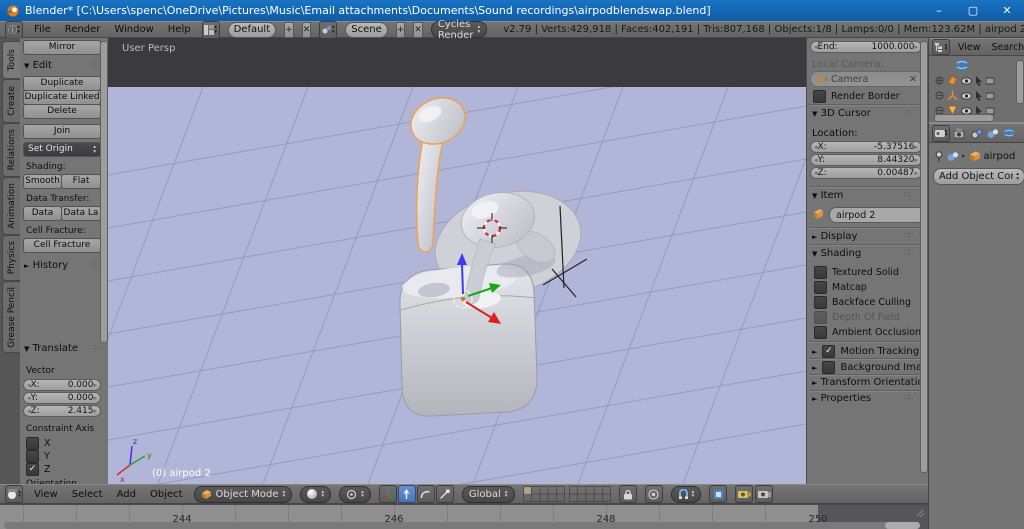 This screenshot has width=1024, height=529. What do you see at coordinates (920, 513) in the screenshot?
I see `region-resize-corner-icon` at bounding box center [920, 513].